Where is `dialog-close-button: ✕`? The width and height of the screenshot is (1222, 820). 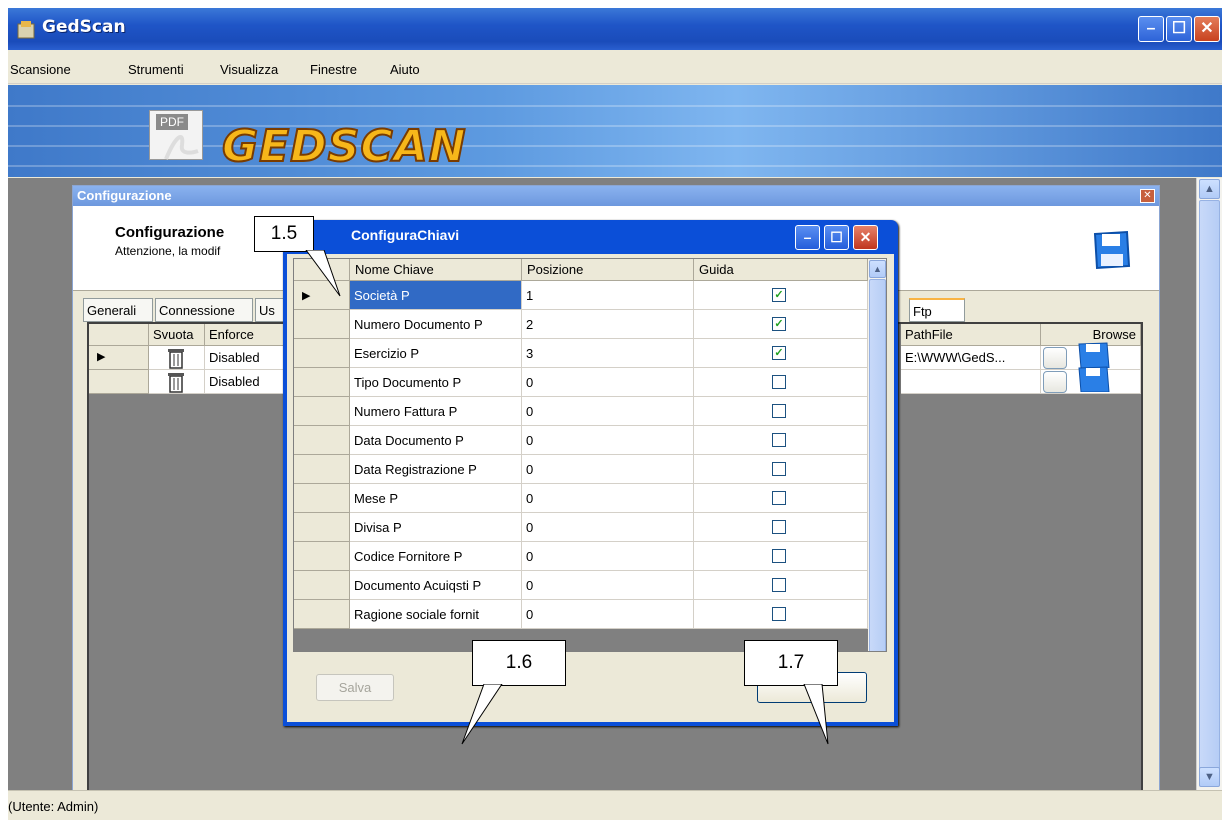
dialog-close-button: ✕ is located at coordinates (865, 237).